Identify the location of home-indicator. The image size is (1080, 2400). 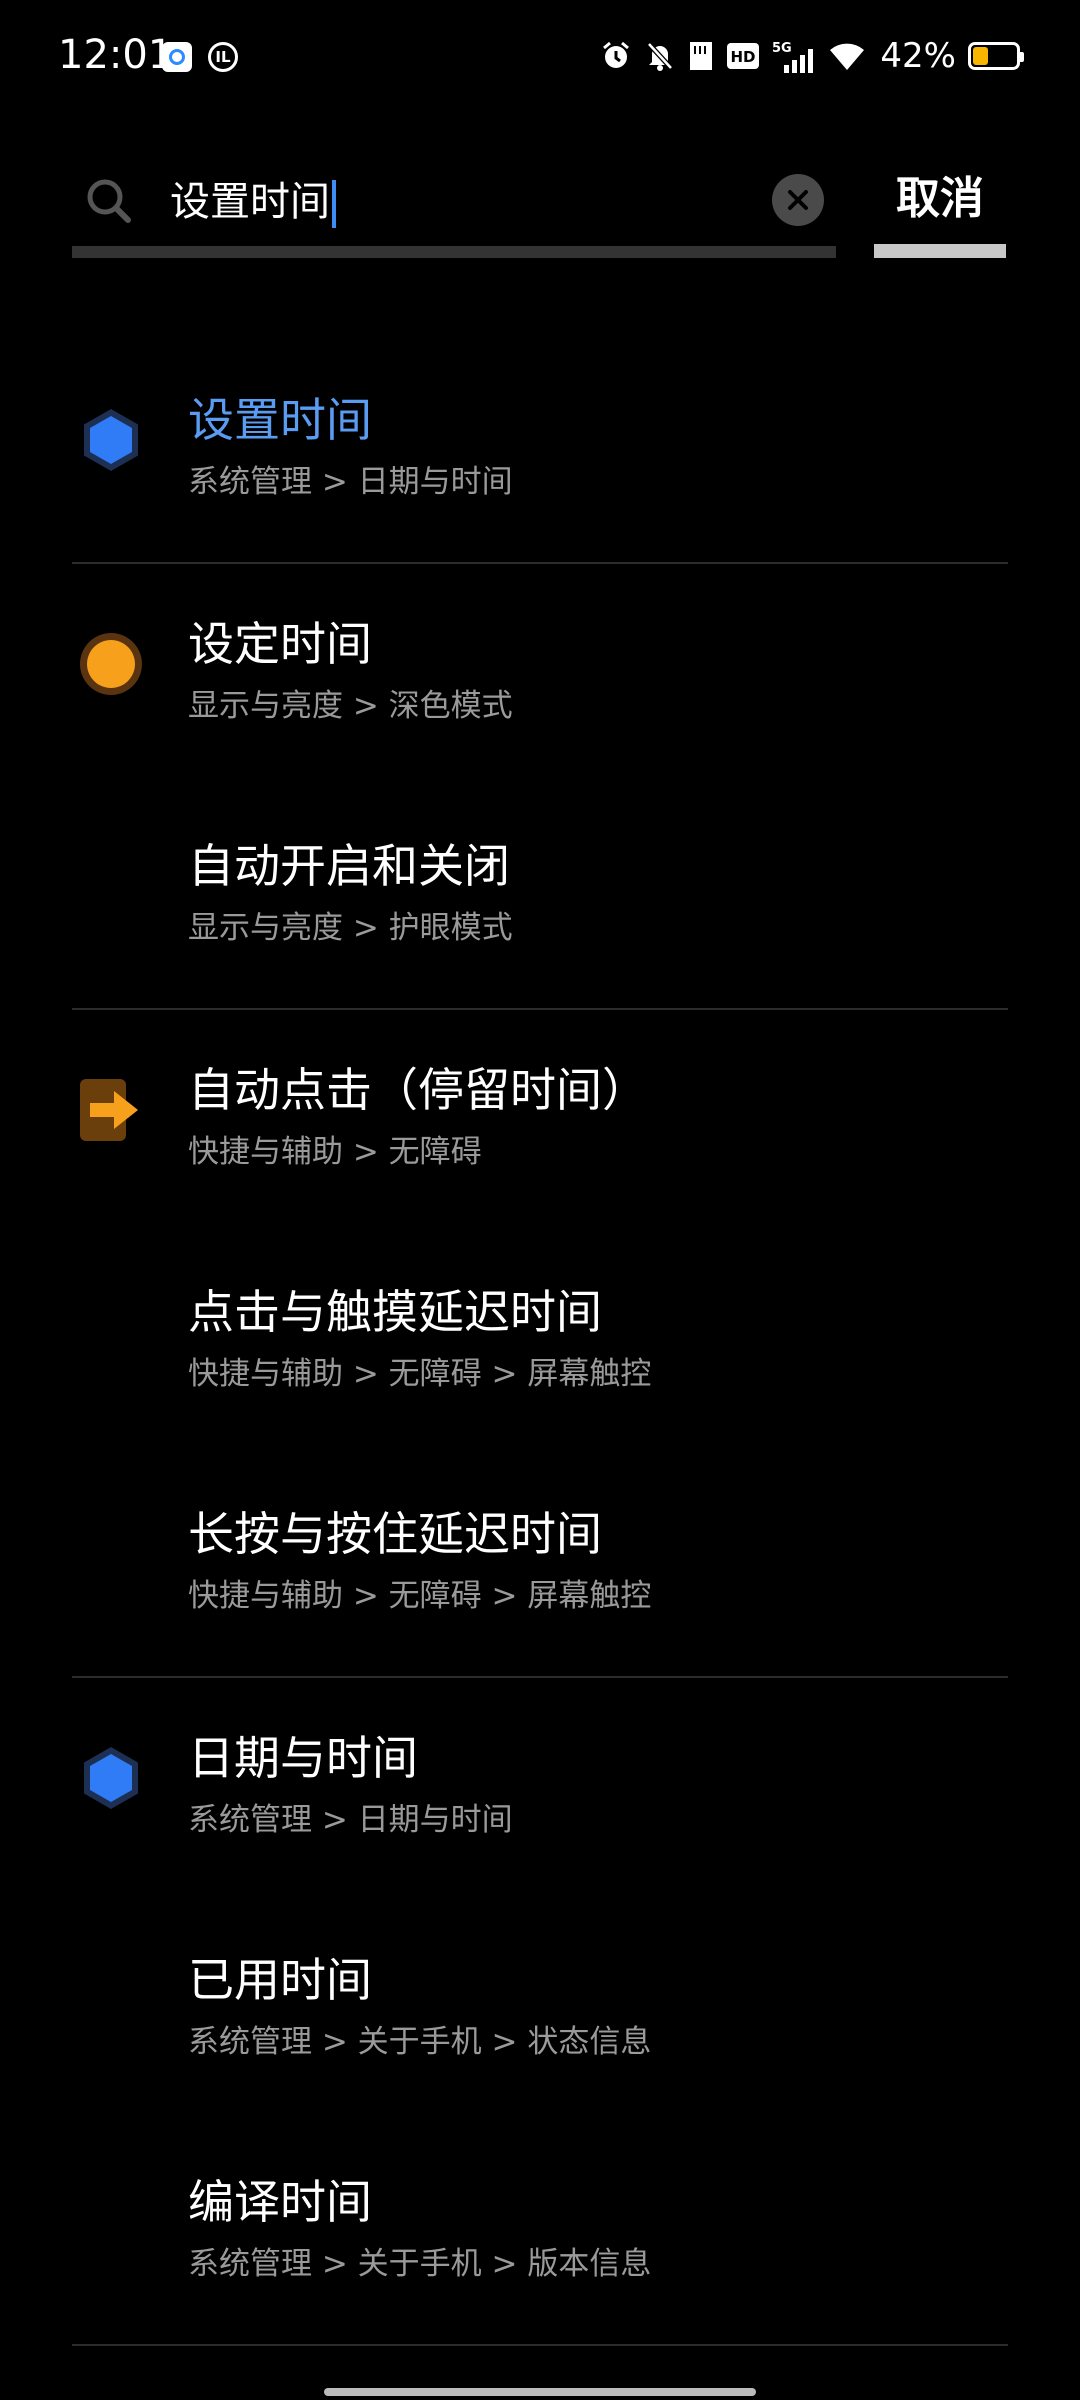
(540, 2392).